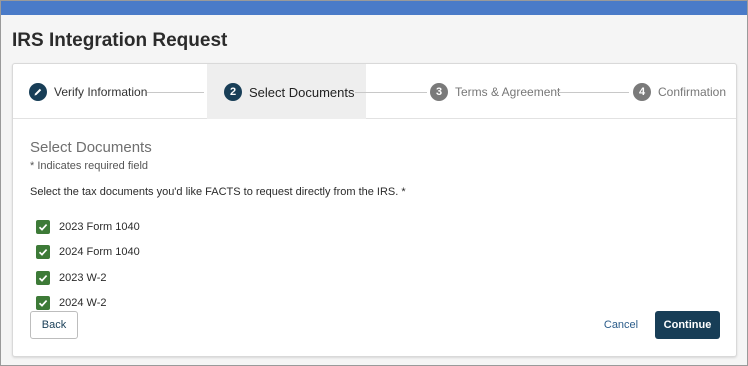 This screenshot has width=748, height=366. What do you see at coordinates (302, 92) in the screenshot?
I see `step-label: Select Documents` at bounding box center [302, 92].